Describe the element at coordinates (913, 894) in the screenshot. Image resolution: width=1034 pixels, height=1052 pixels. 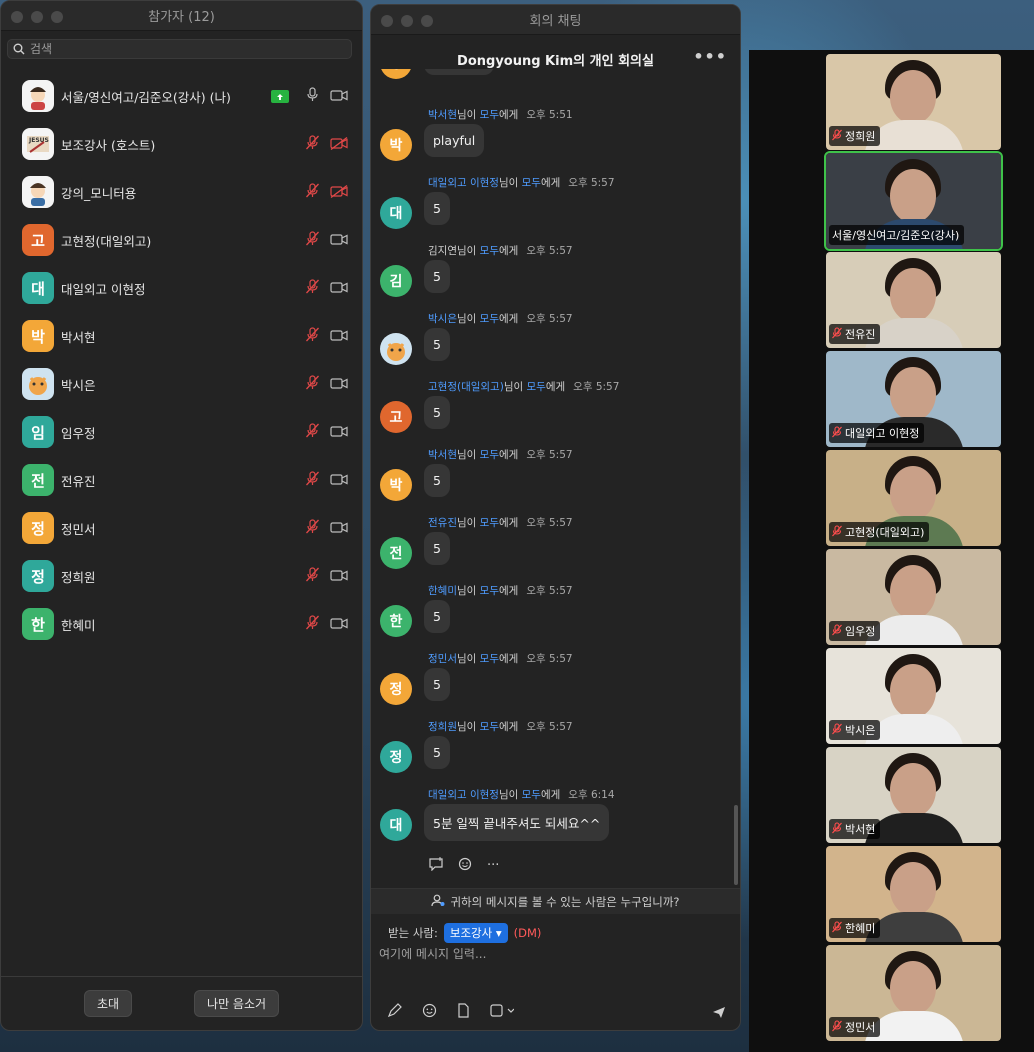
I see `video-tile: 한혜미` at that location.